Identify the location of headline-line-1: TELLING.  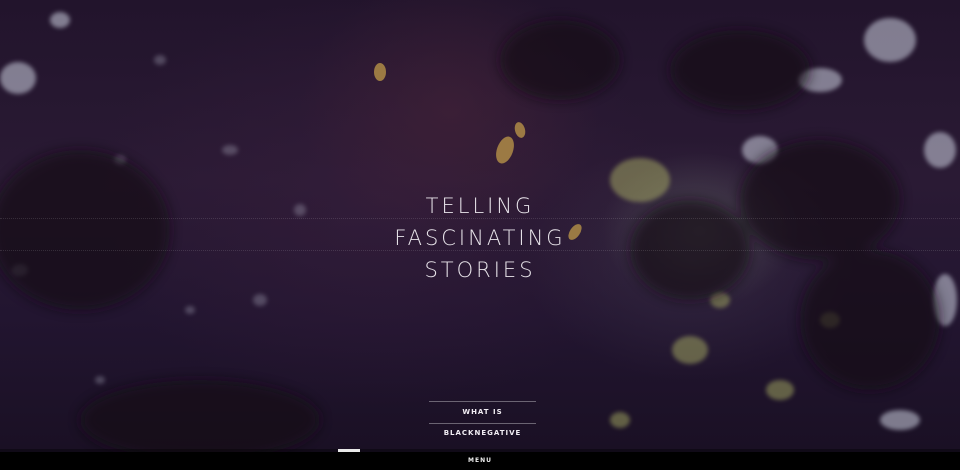
(480, 206).